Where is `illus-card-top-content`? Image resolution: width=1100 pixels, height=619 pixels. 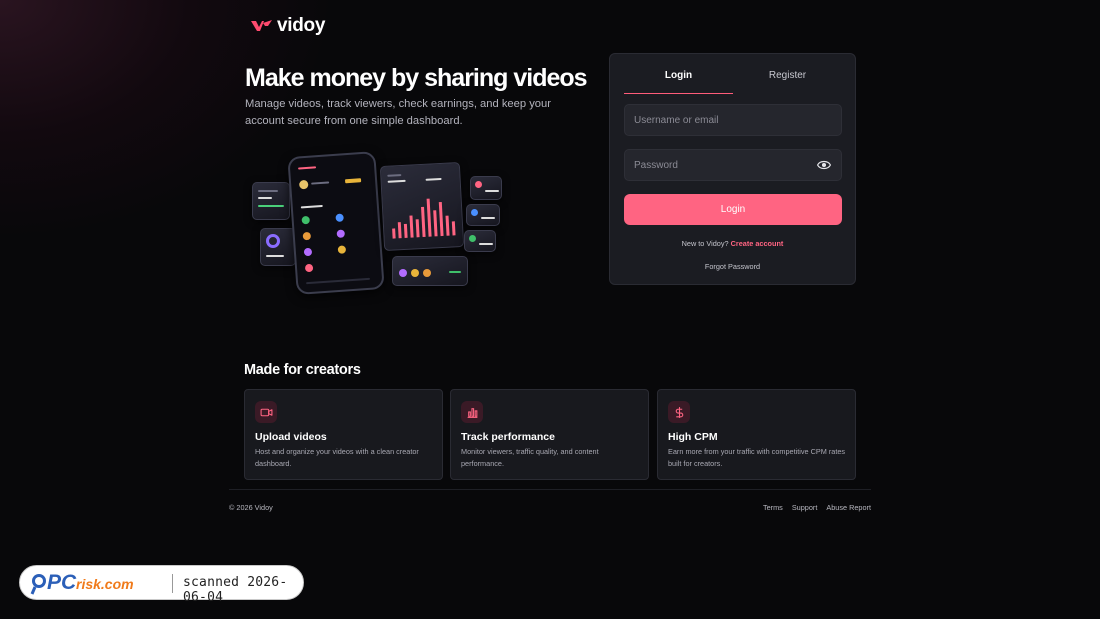
illus-card-top-content is located at coordinates (430, 271).